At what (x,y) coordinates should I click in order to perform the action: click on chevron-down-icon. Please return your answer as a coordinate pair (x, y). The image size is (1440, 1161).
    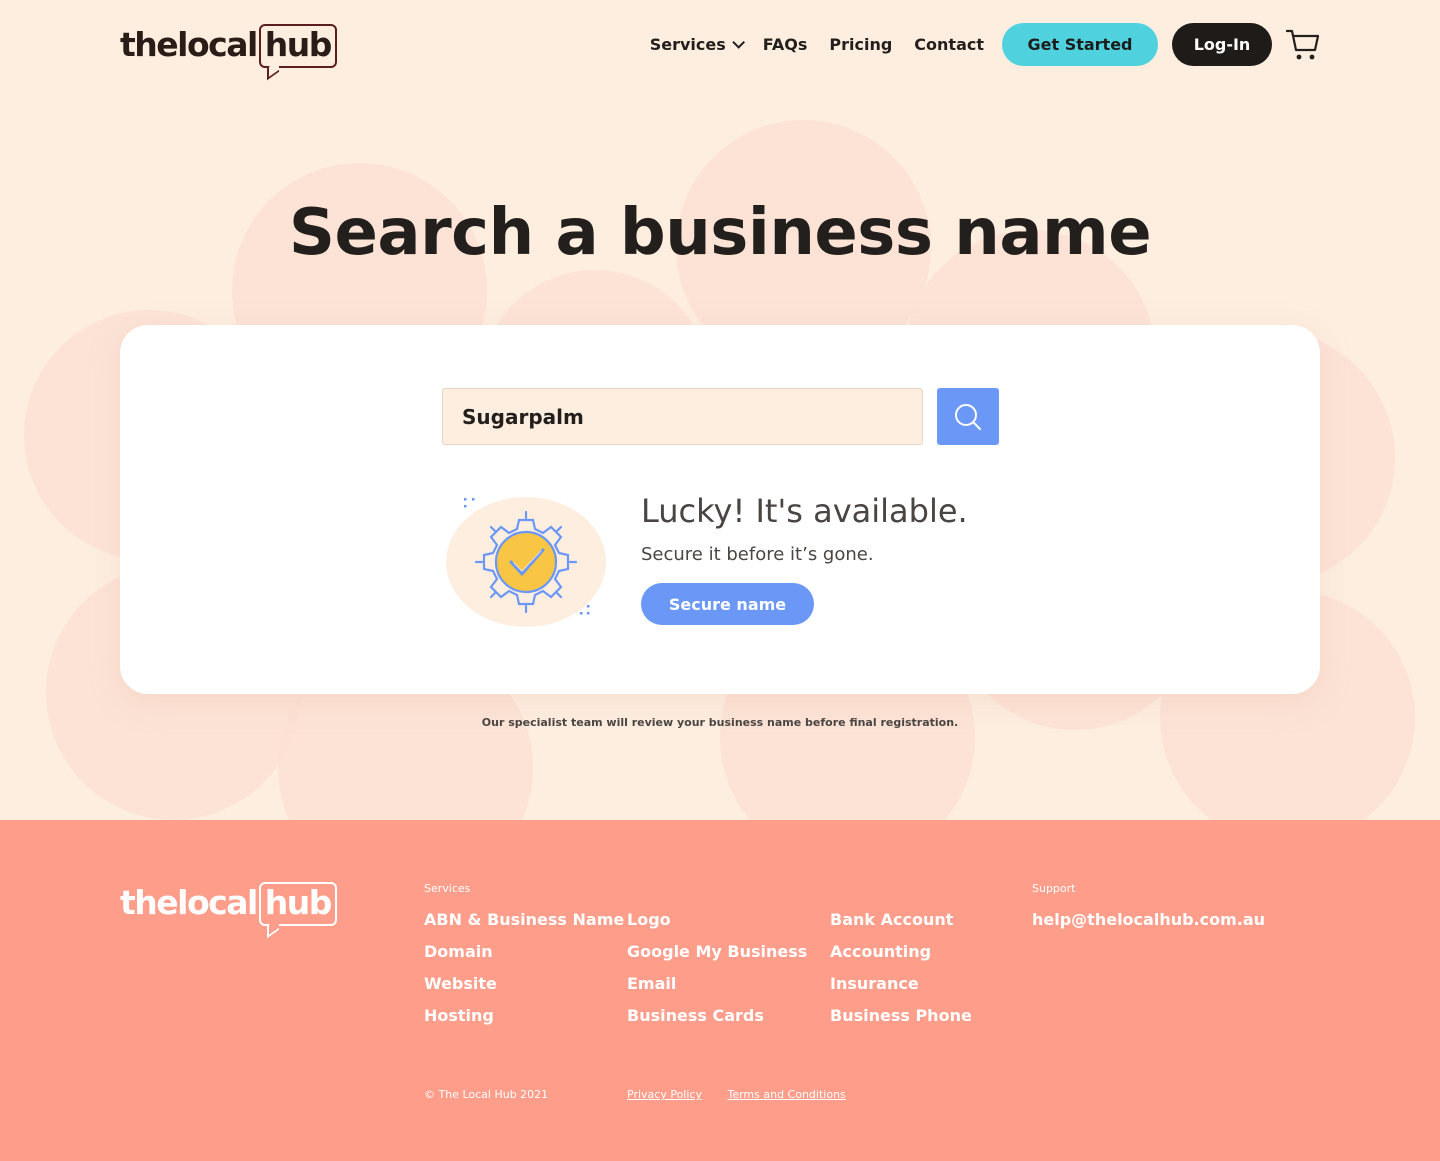
    Looking at the image, I should click on (738, 42).